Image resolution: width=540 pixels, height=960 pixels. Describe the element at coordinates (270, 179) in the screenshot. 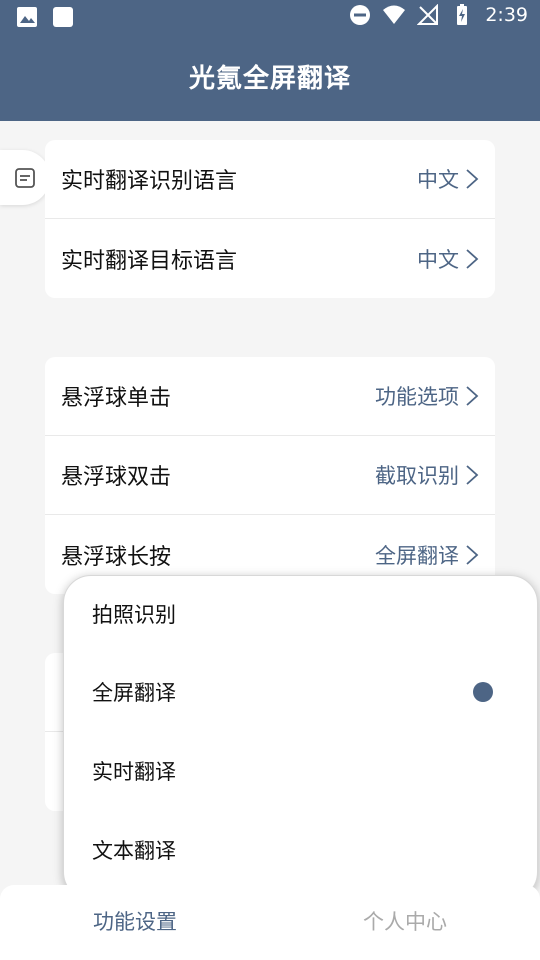

I see `realtime-source-language-row: 实时翻译识别语言 中文` at that location.